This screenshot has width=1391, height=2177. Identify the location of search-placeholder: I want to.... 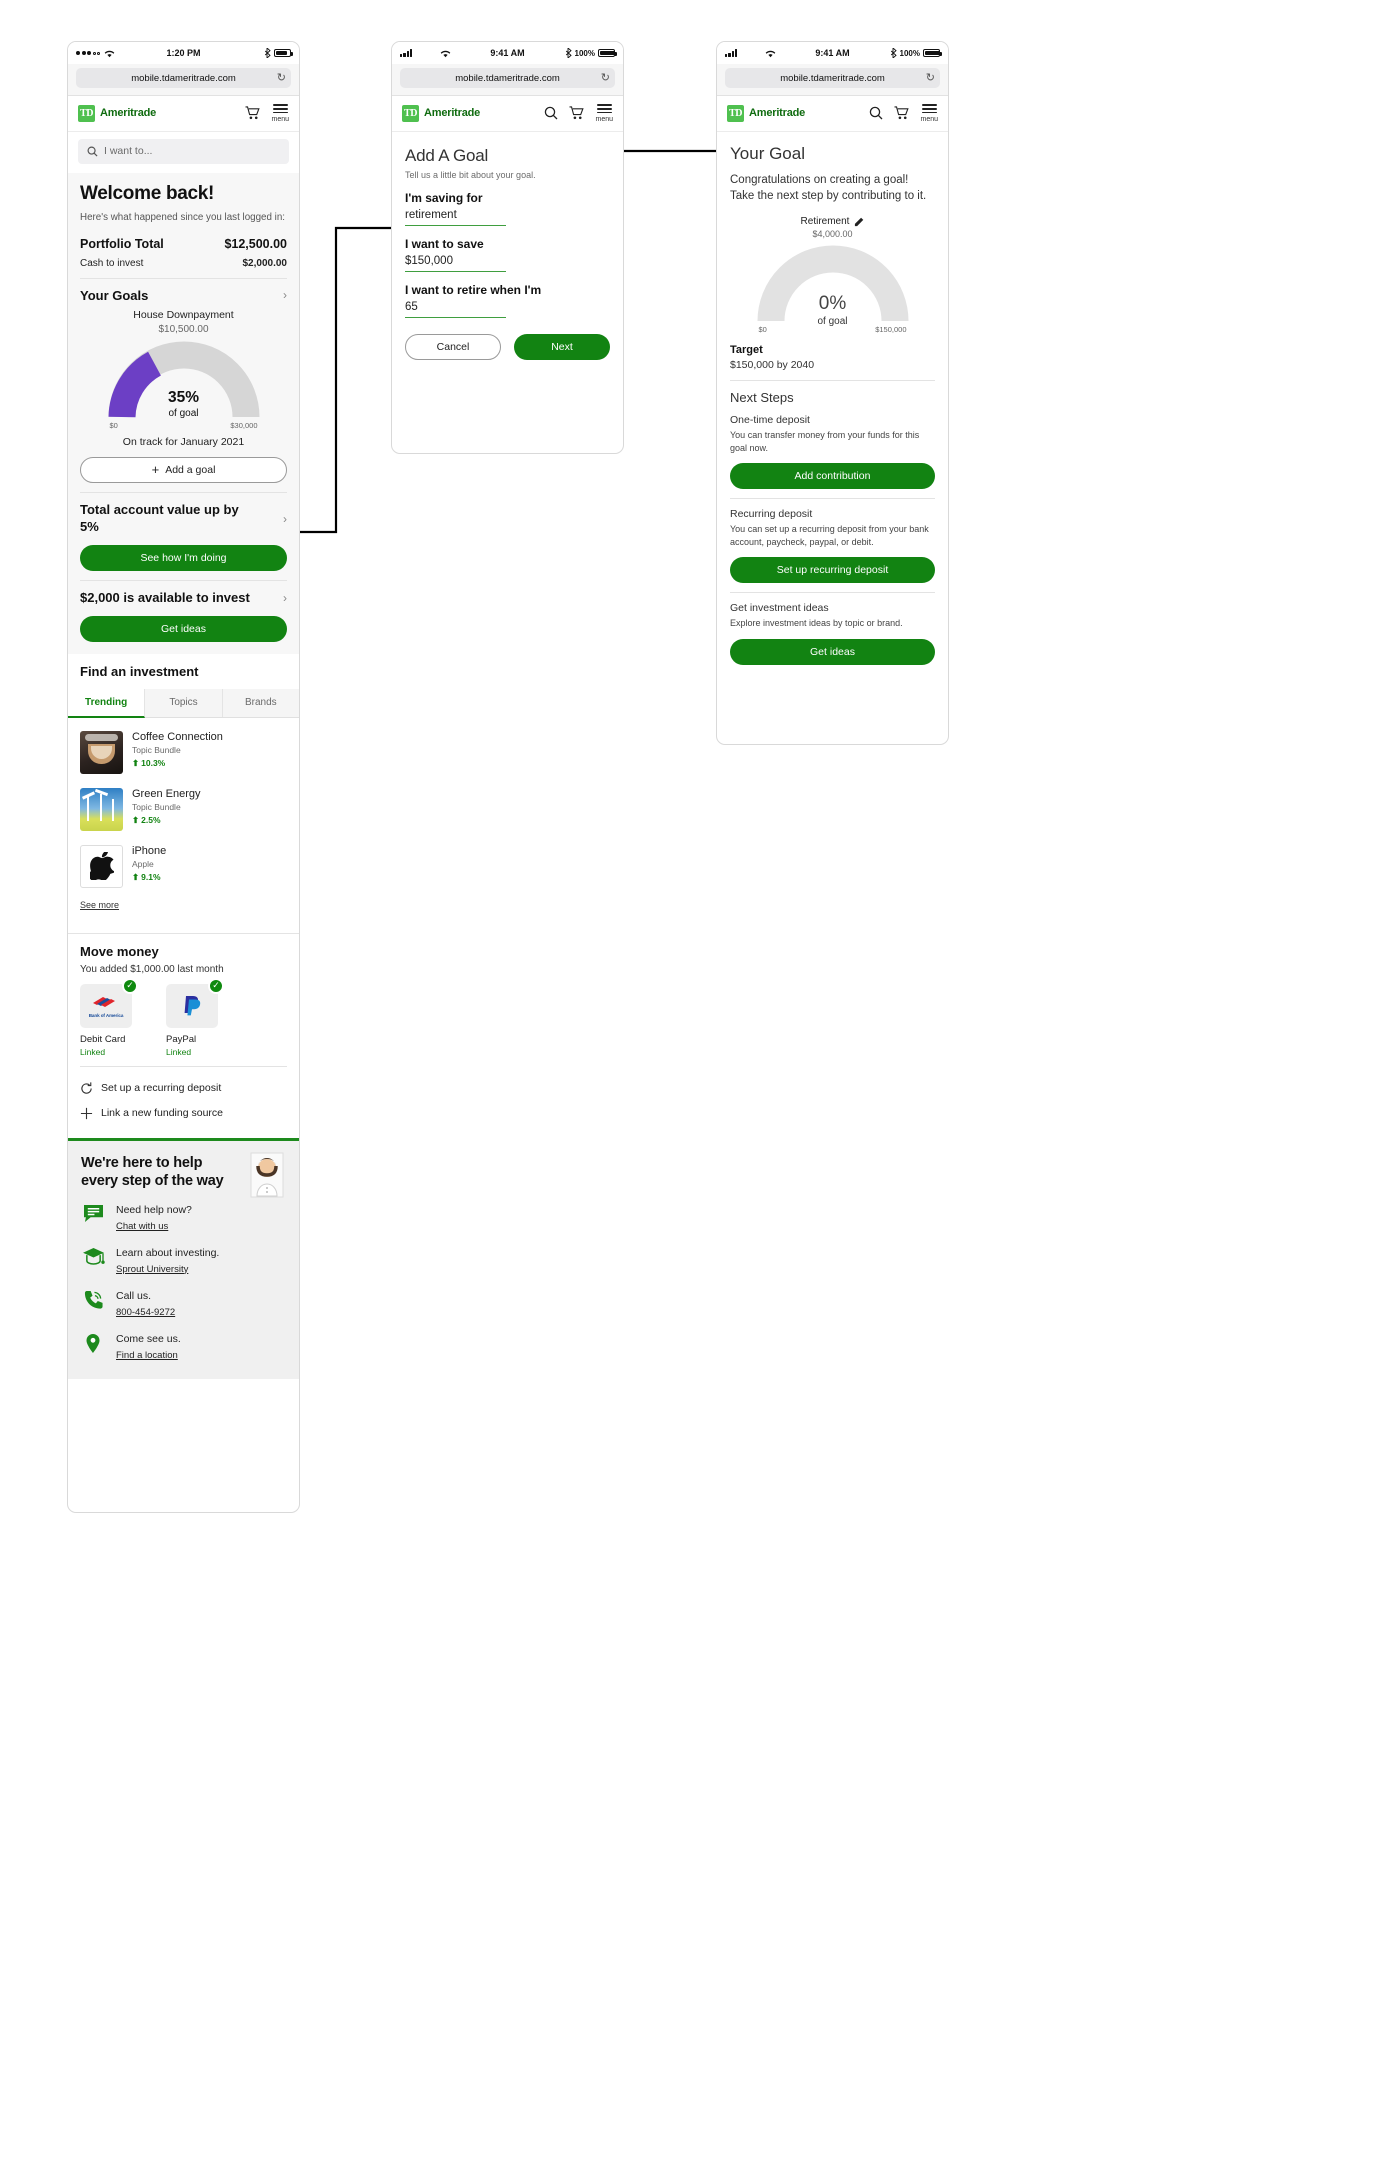
(128, 151).